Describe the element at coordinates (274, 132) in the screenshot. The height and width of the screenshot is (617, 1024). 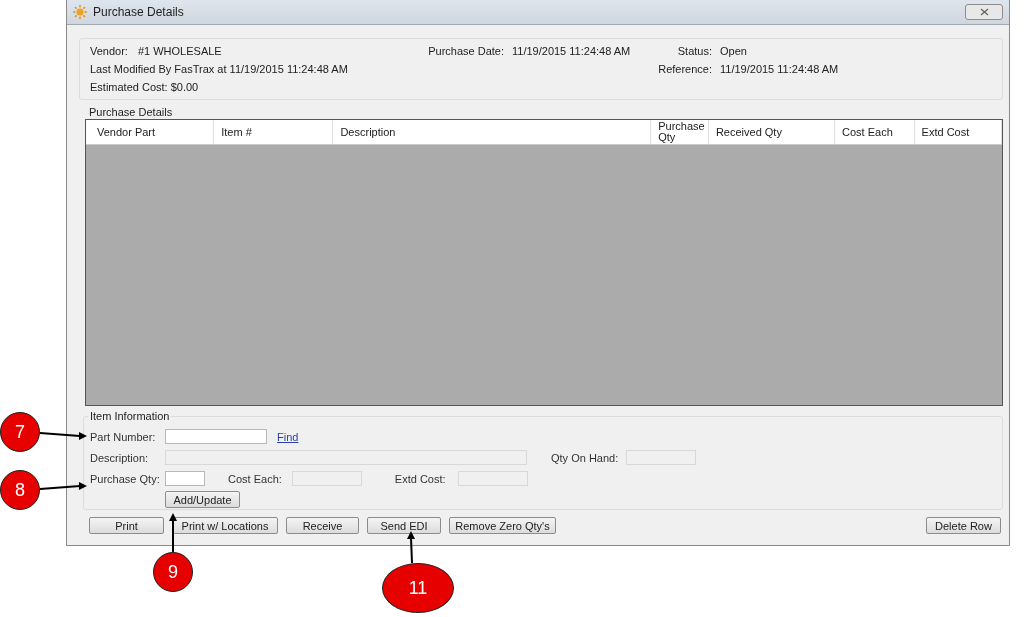
I see `column-header: Item #` at that location.